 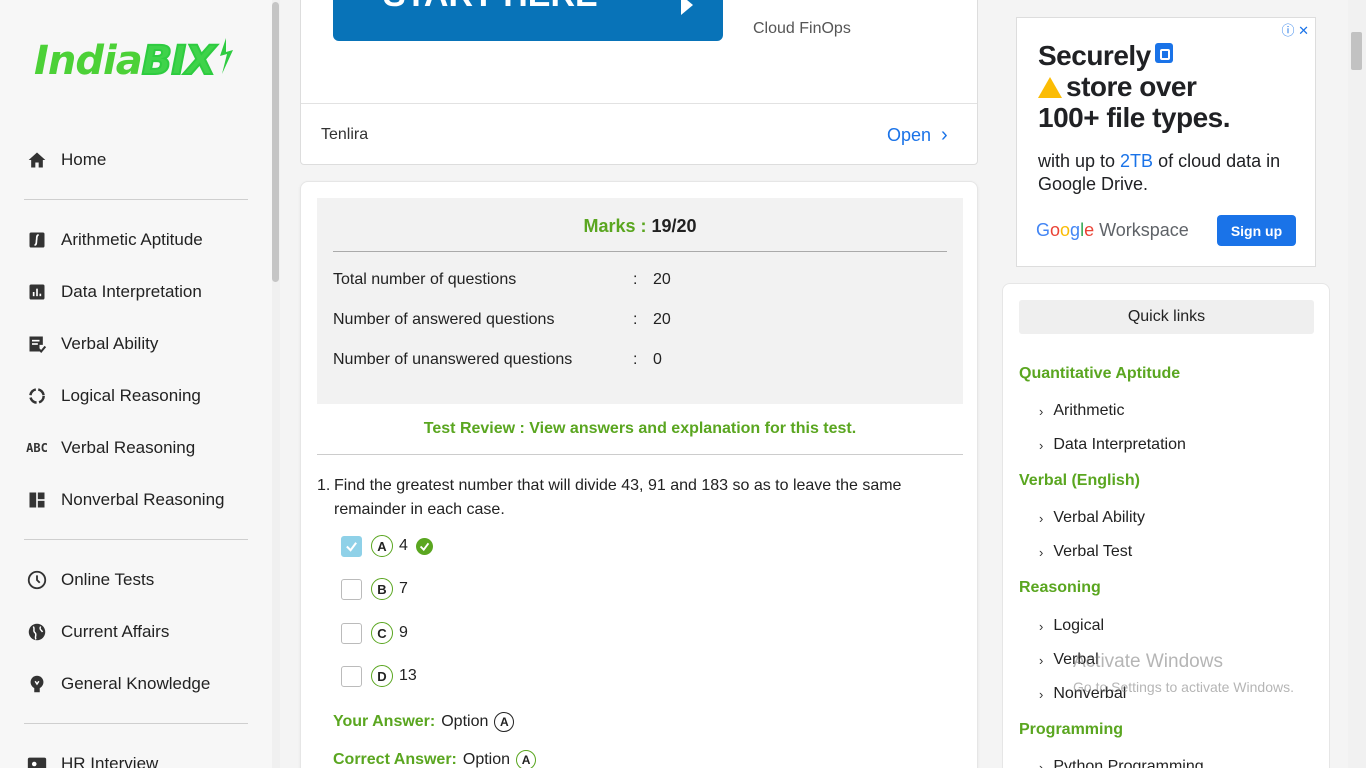 I want to click on sidebar-item-label: General Knowledge, so click(x=136, y=683).